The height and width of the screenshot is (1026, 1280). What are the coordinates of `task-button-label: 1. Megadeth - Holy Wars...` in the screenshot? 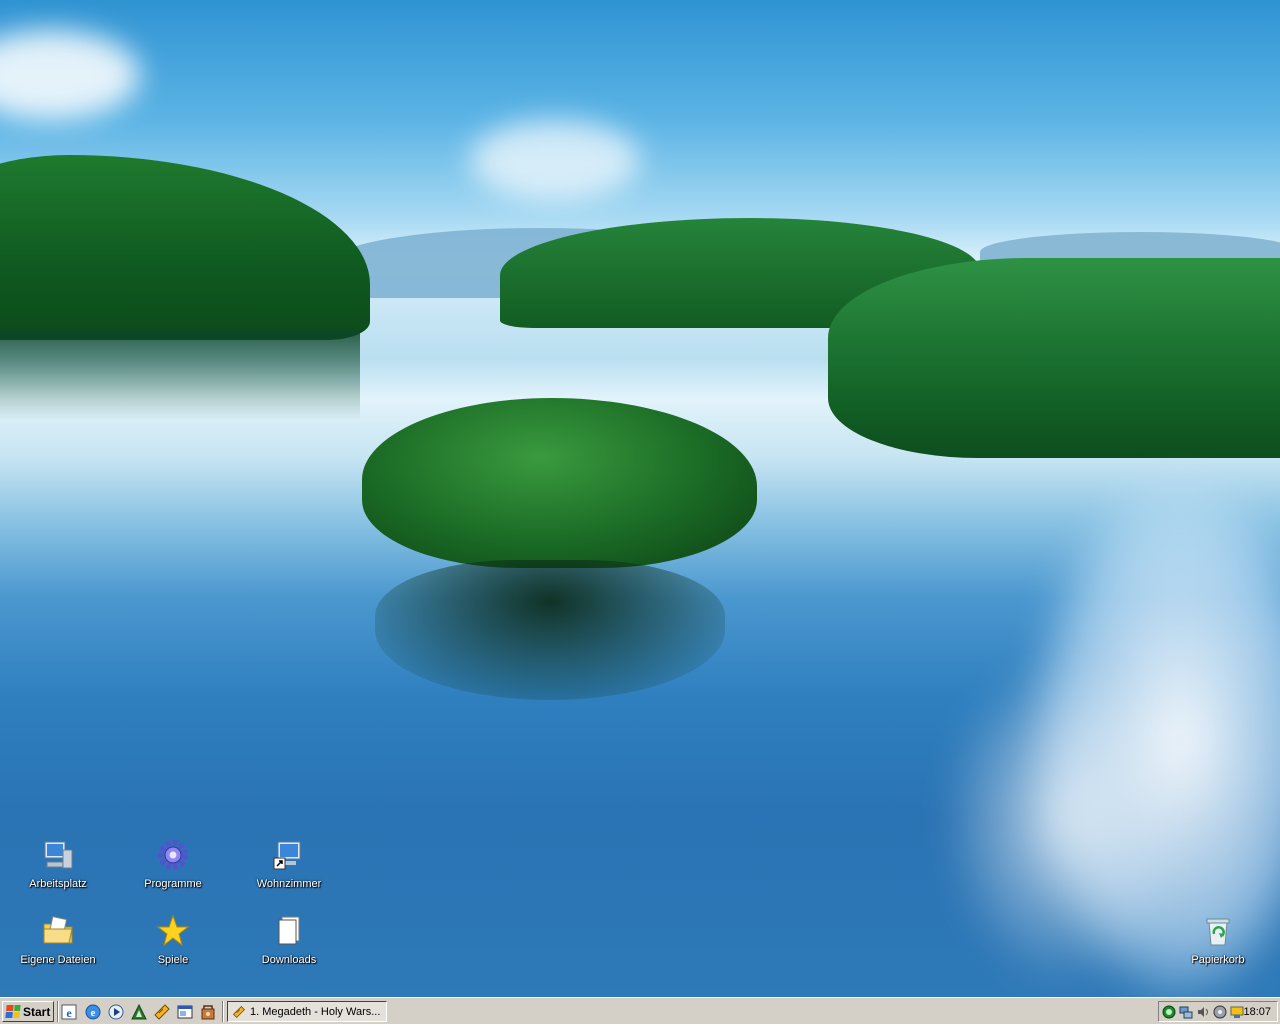 It's located at (315, 1011).